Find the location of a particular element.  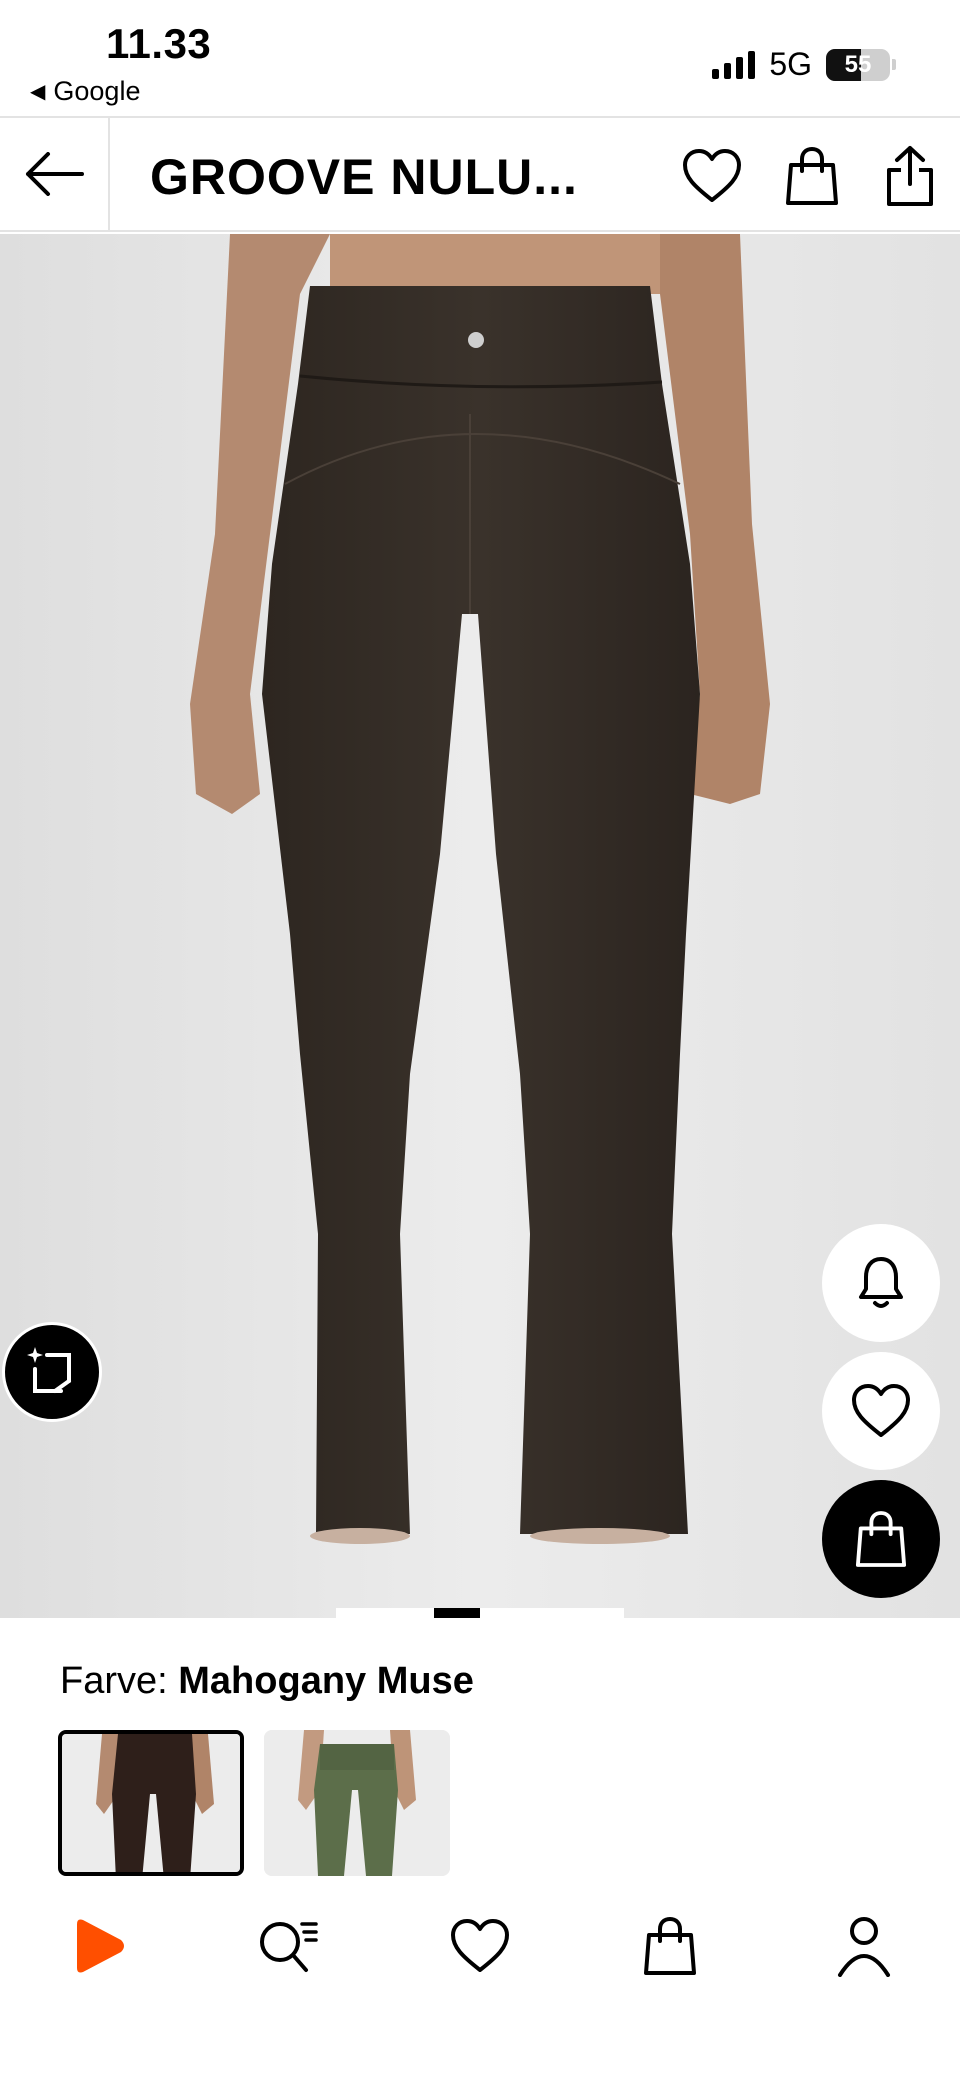

gallery-page-indicator is located at coordinates (480, 1613).